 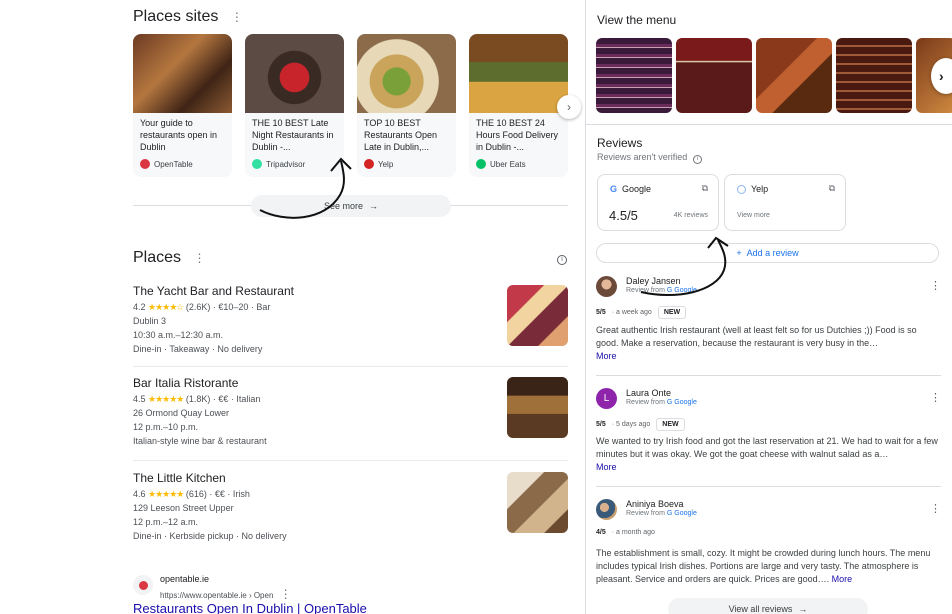 I want to click on place-address: Dublin 3, so click(x=150, y=321).